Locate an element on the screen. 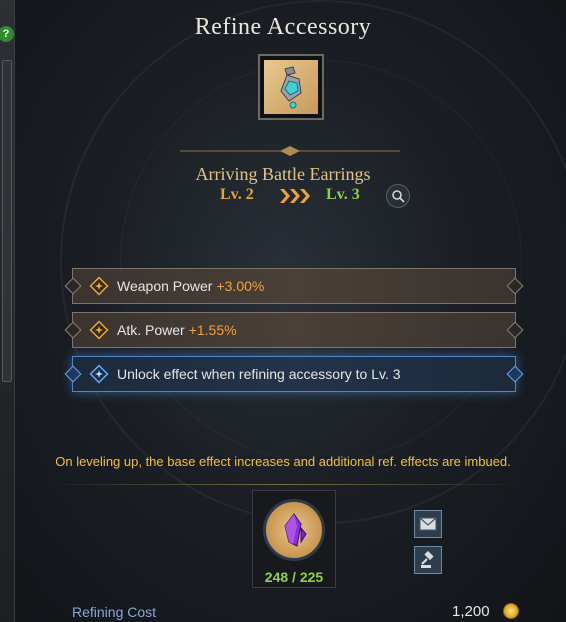 This screenshot has height=622, width=566. crystal-icon is located at coordinates (294, 530).